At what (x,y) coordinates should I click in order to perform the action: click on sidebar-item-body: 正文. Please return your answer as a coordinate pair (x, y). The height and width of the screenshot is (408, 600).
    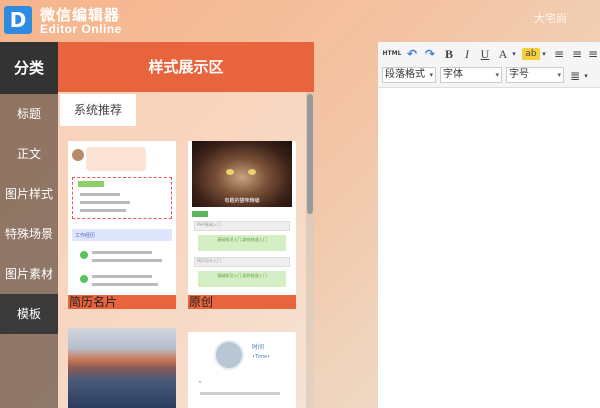
    Looking at the image, I should click on (29, 154).